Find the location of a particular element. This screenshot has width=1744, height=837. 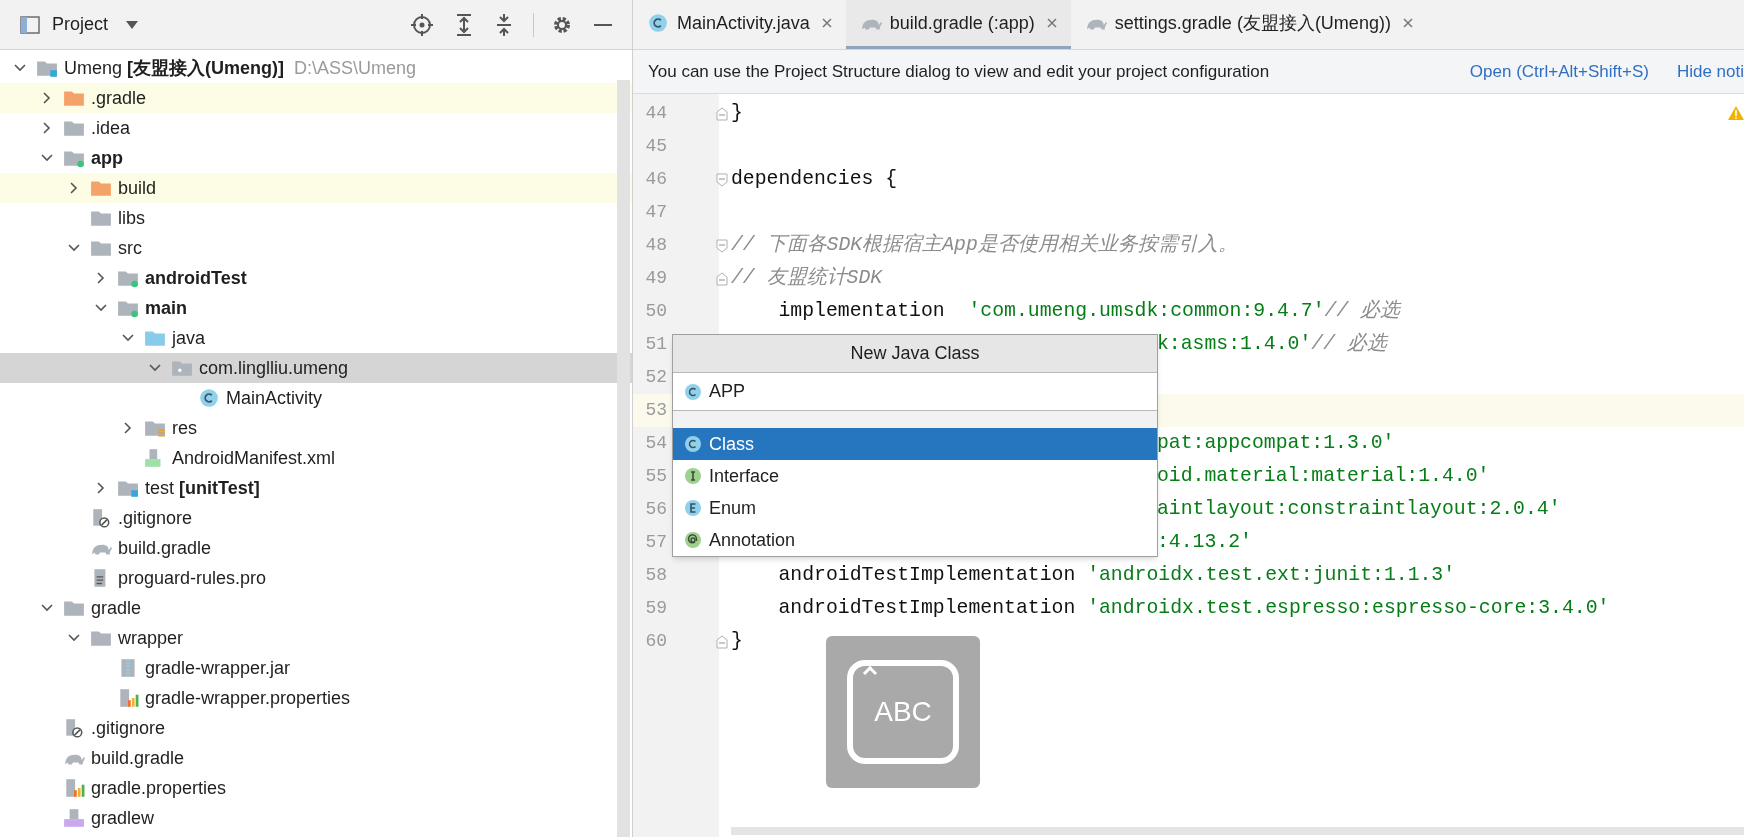

tree-row: proguard-rules.pro is located at coordinates (316, 578).